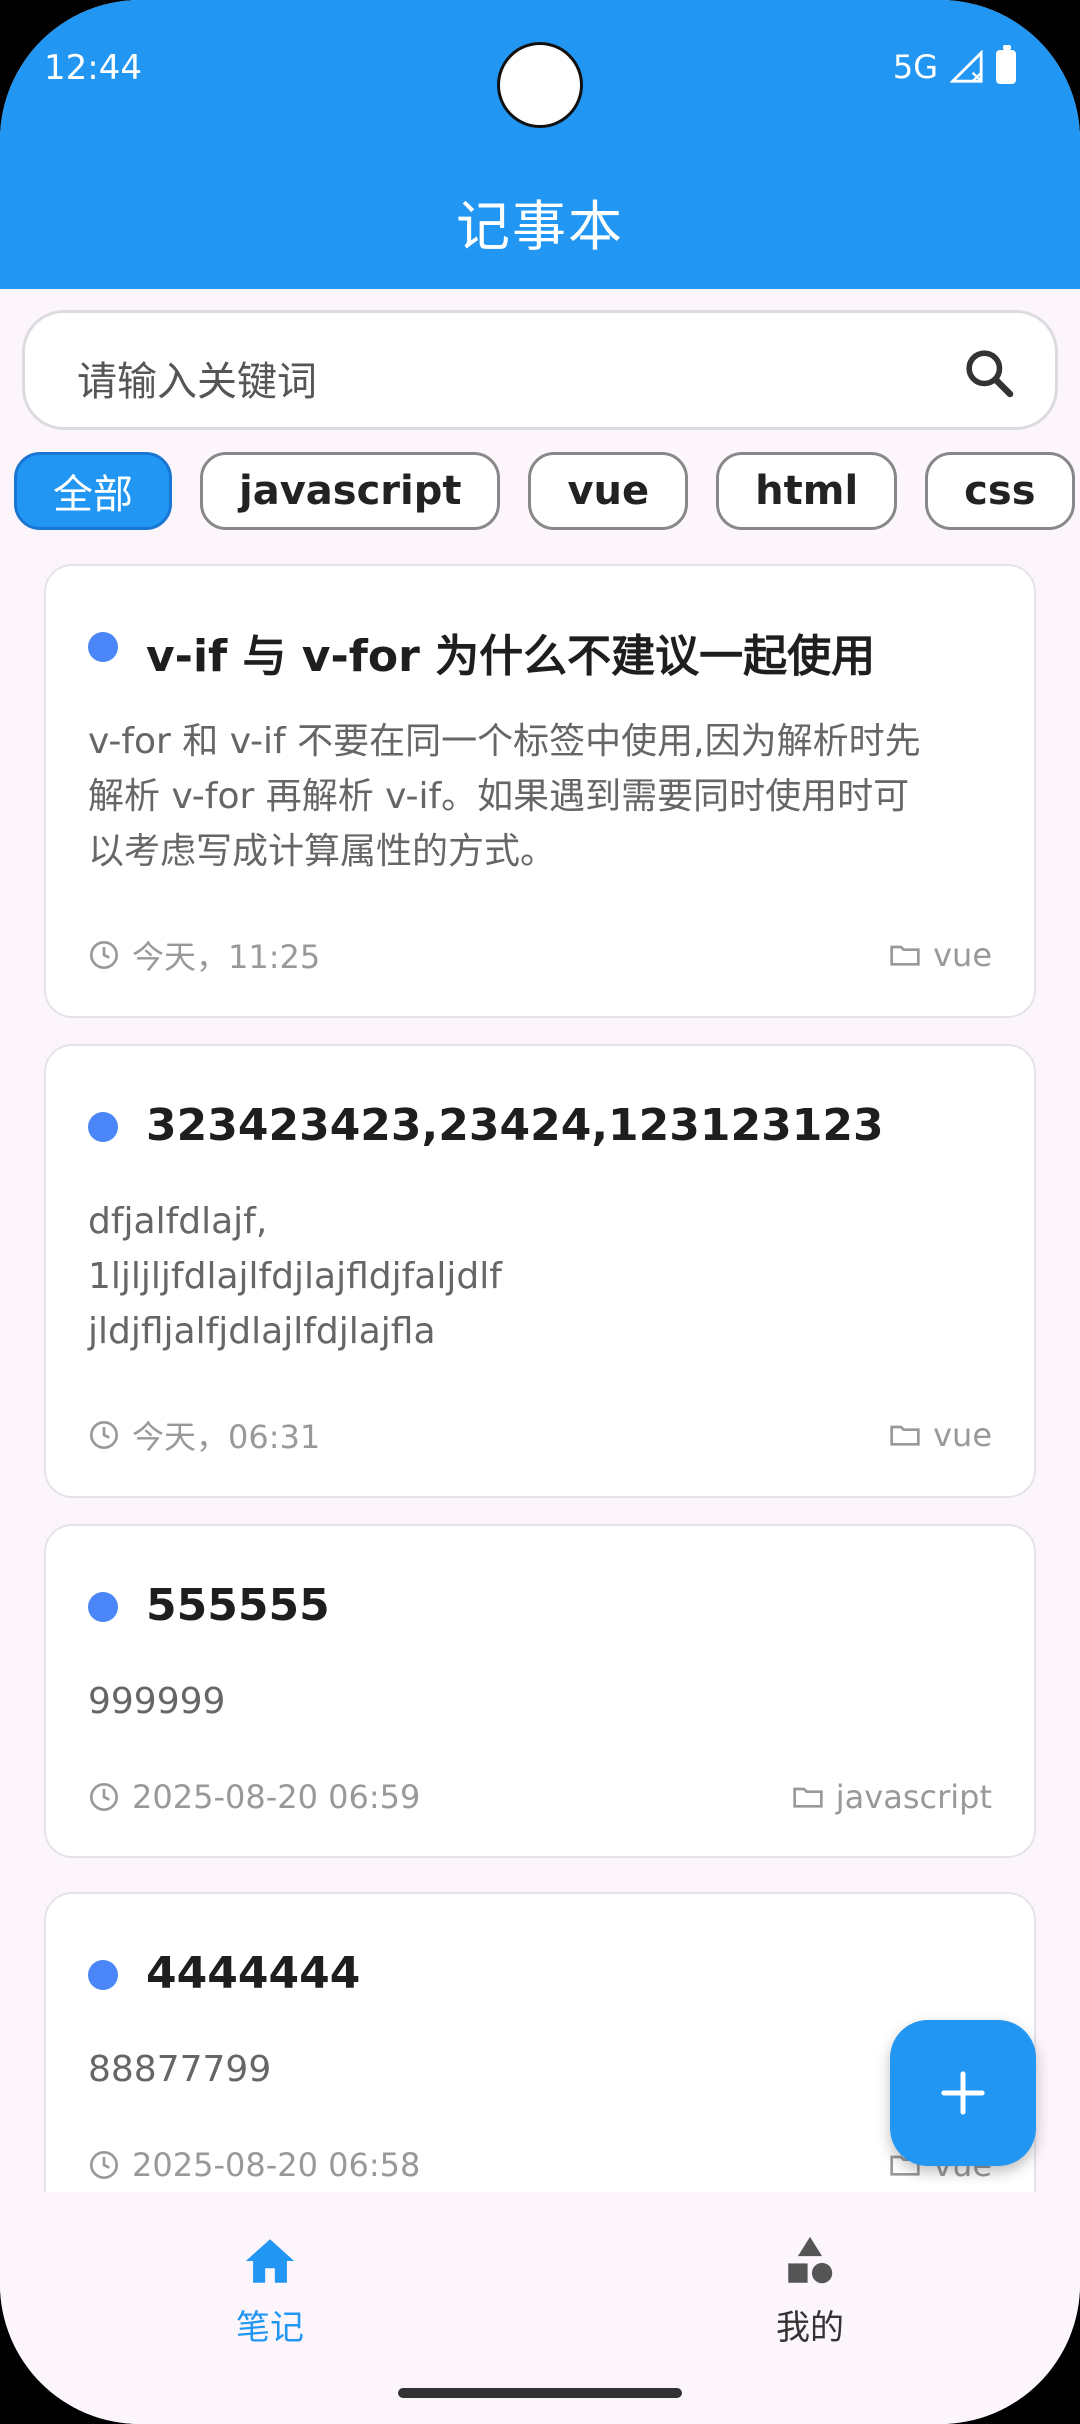 Image resolution: width=1080 pixels, height=2424 pixels. I want to click on chip-vue: vue, so click(608, 491).